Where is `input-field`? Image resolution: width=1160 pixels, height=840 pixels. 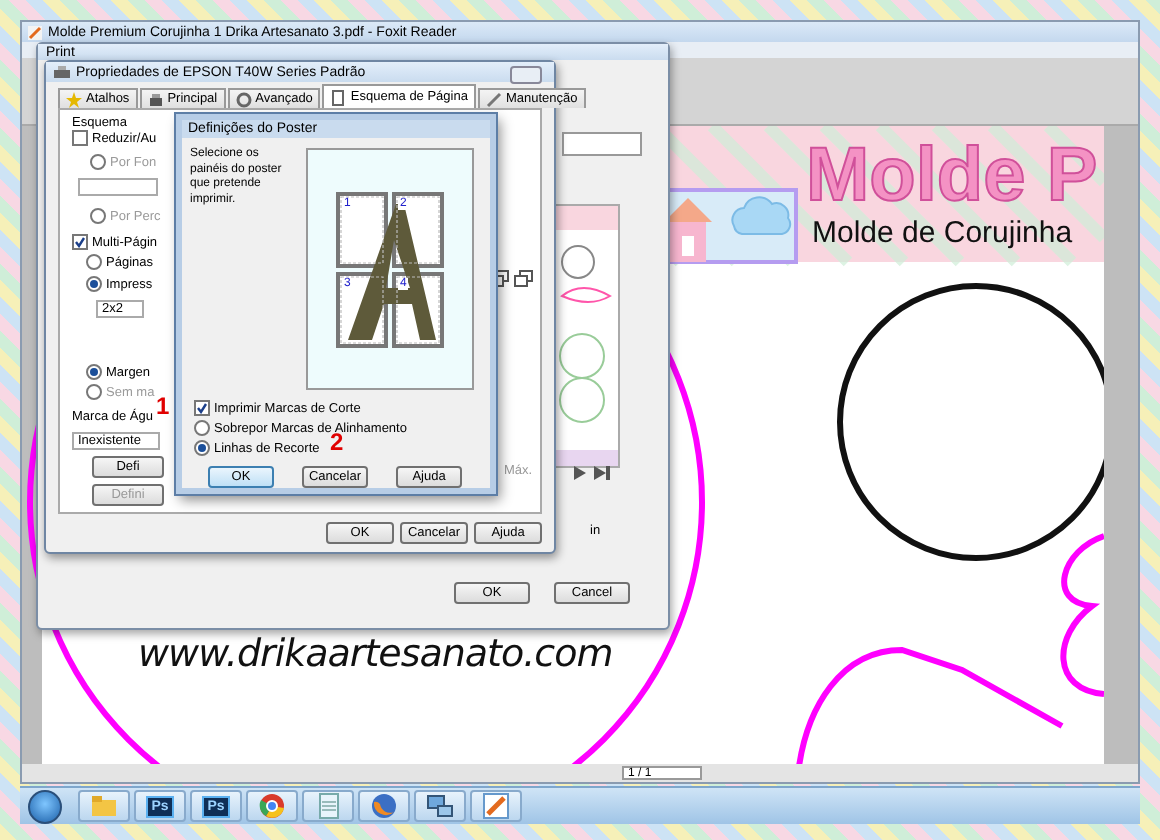 input-field is located at coordinates (118, 187).